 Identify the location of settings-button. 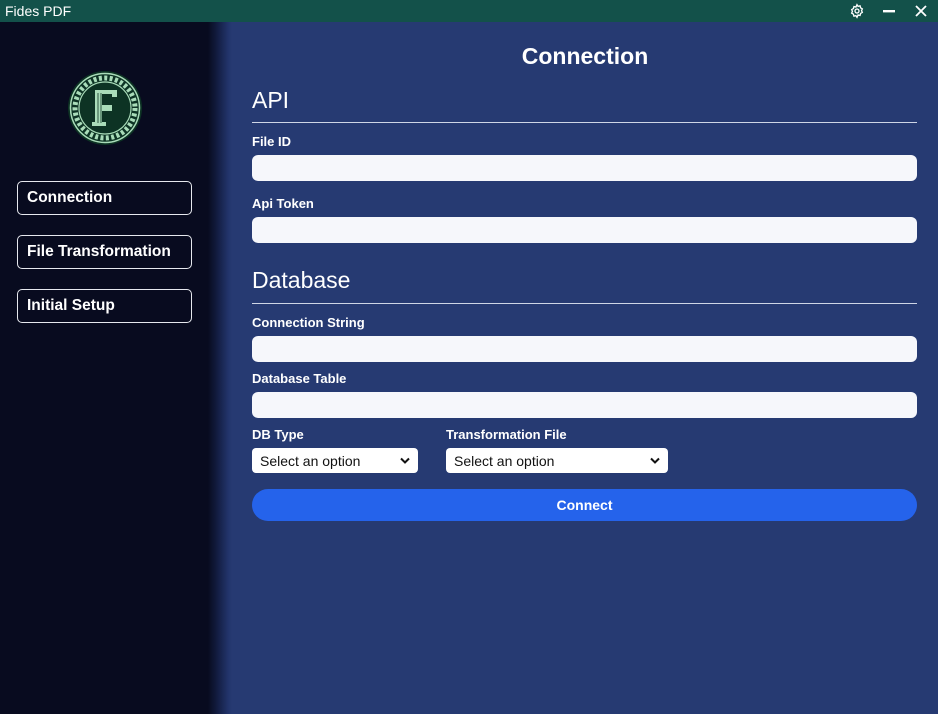
(857, 11).